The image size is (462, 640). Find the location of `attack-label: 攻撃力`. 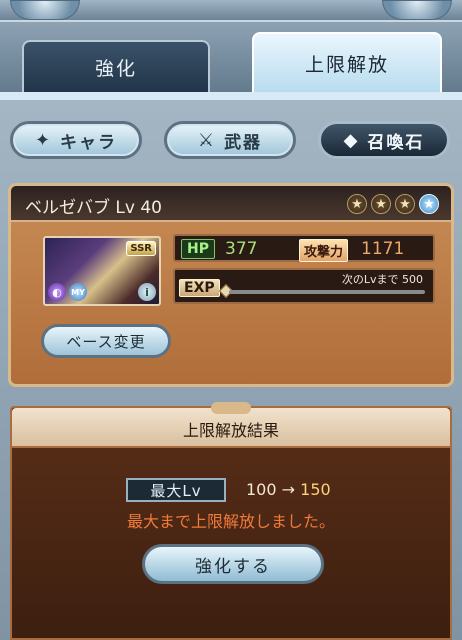

attack-label: 攻撃力 is located at coordinates (324, 250).